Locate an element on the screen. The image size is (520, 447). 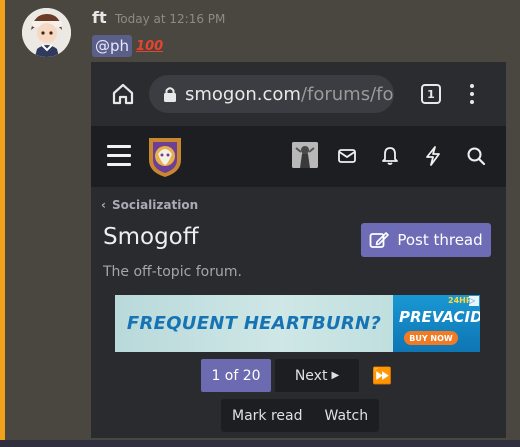
user-avatar is located at coordinates (305, 155).